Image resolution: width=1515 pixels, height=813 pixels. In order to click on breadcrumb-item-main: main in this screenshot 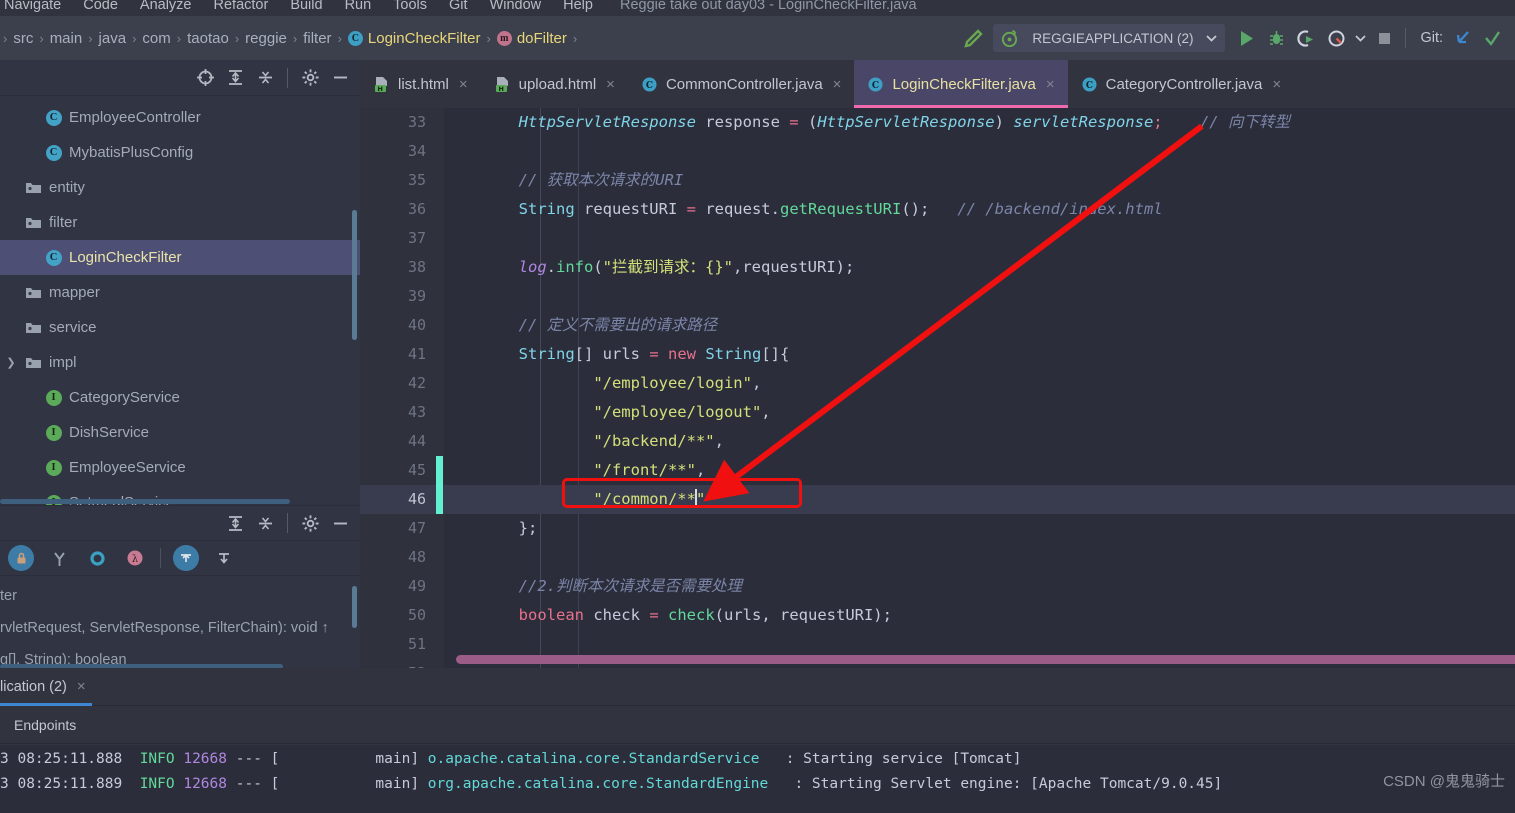, I will do `click(66, 38)`.